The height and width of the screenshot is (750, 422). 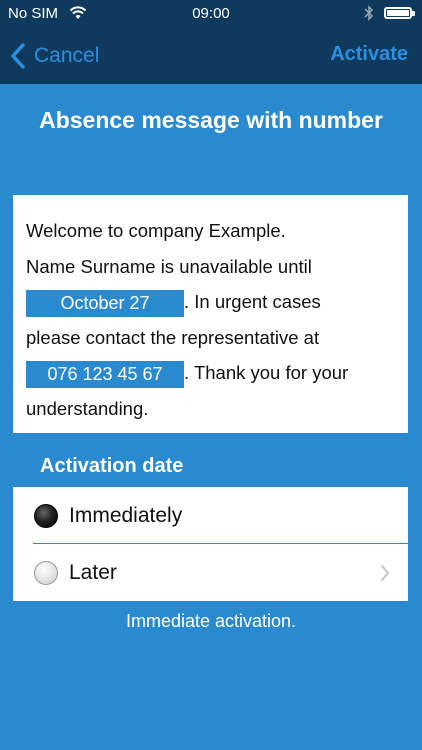 What do you see at coordinates (211, 120) in the screenshot?
I see `page-title: Absence message with number` at bounding box center [211, 120].